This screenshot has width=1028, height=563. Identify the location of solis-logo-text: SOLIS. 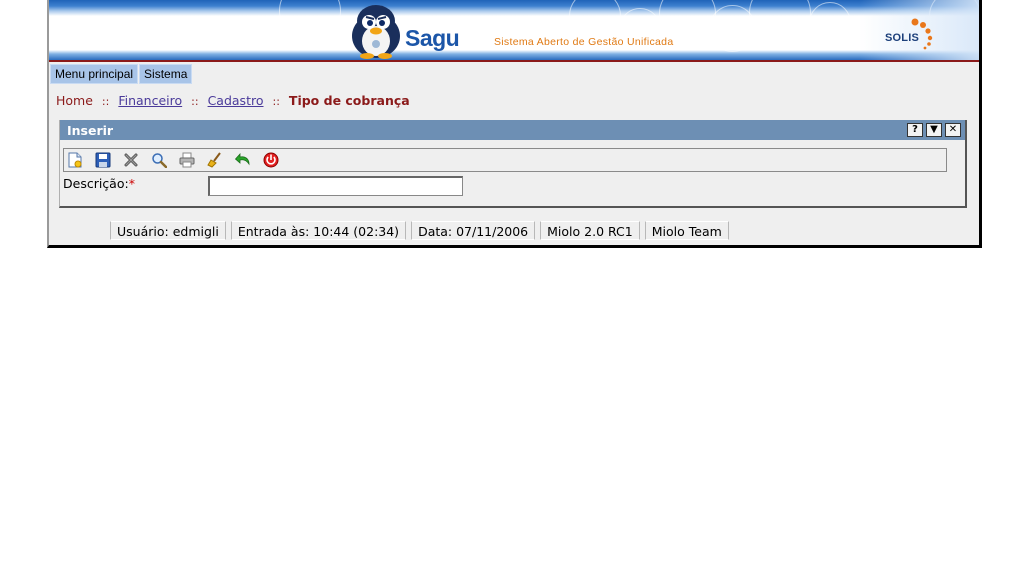
(902, 38).